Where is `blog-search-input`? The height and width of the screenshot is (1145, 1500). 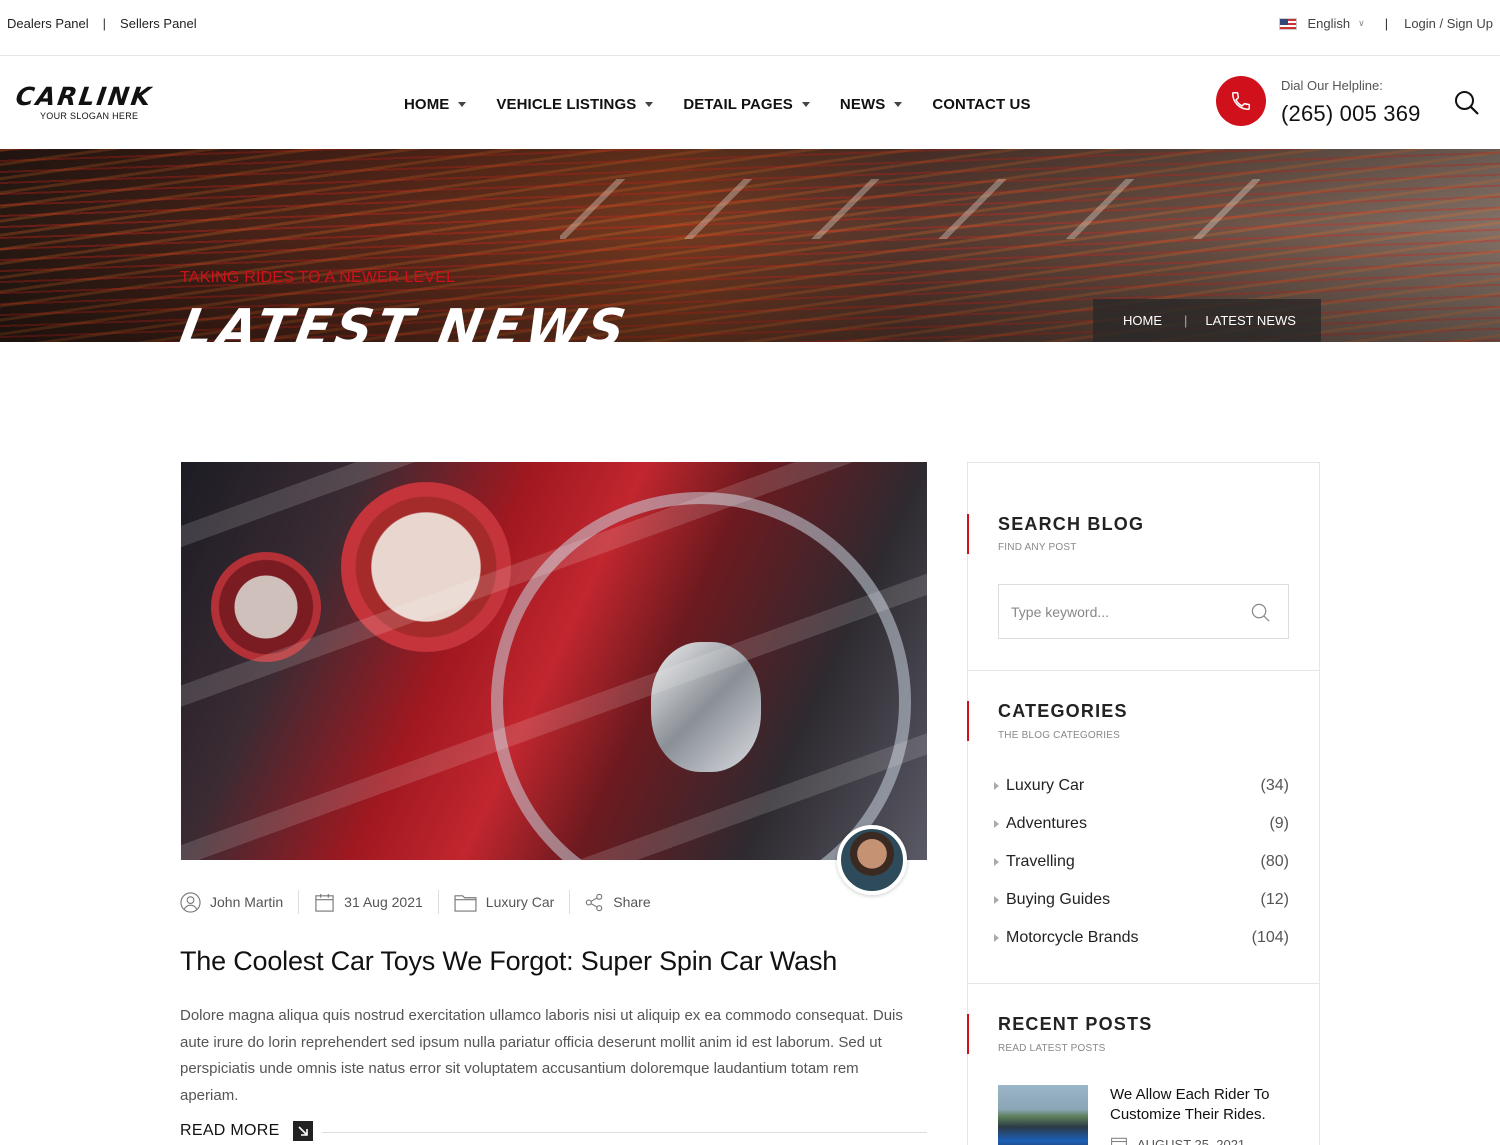 blog-search-input is located at coordinates (1119, 611).